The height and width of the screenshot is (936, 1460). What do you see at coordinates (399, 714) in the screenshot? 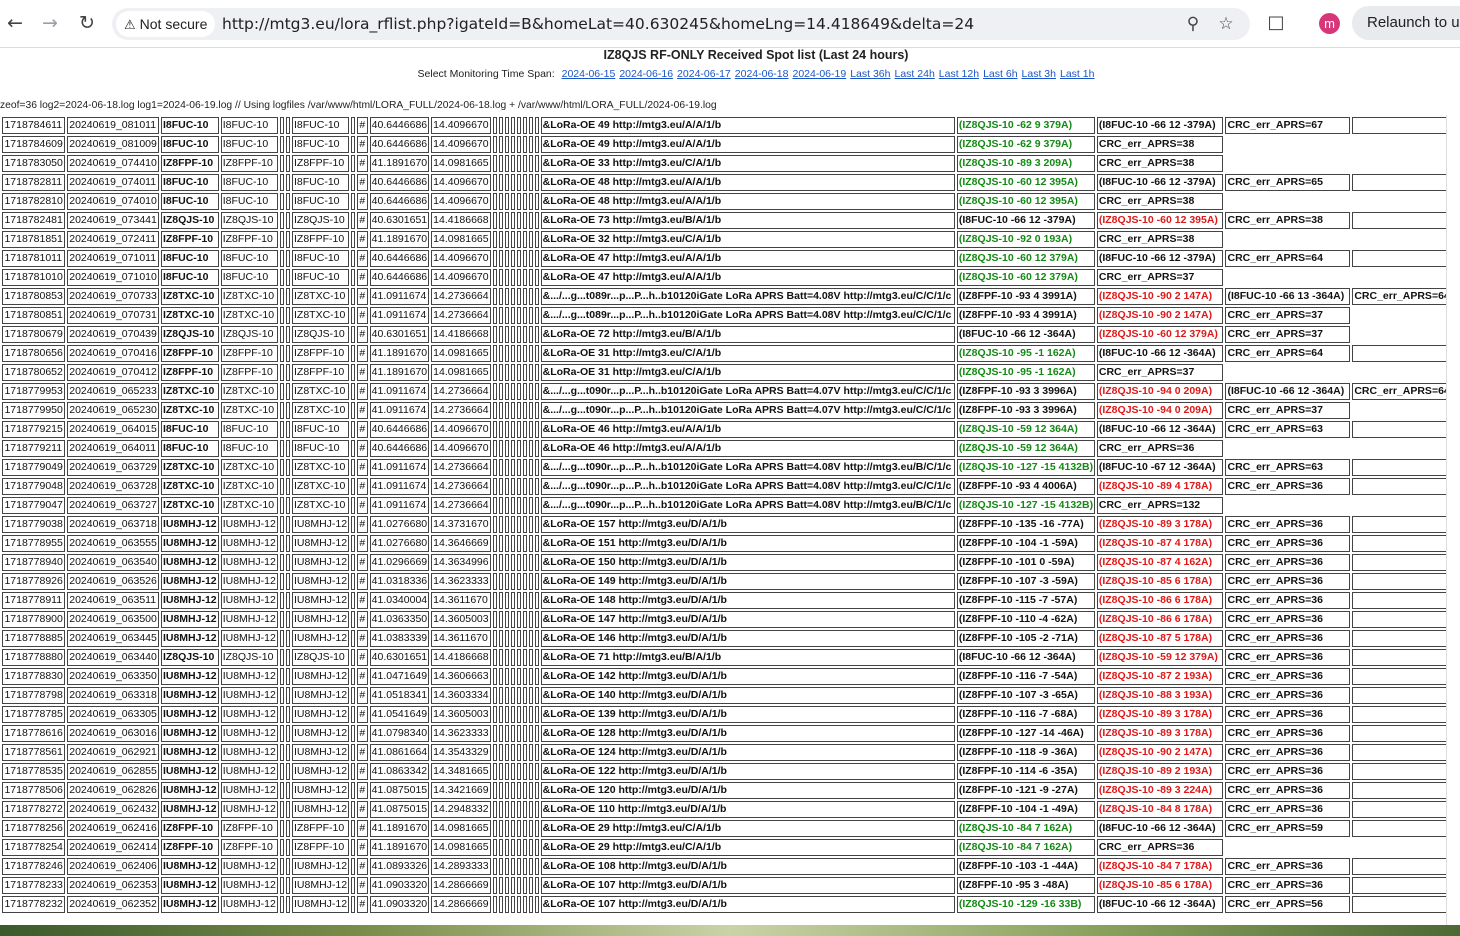
I see `latitude-cell: 41.0541649` at bounding box center [399, 714].